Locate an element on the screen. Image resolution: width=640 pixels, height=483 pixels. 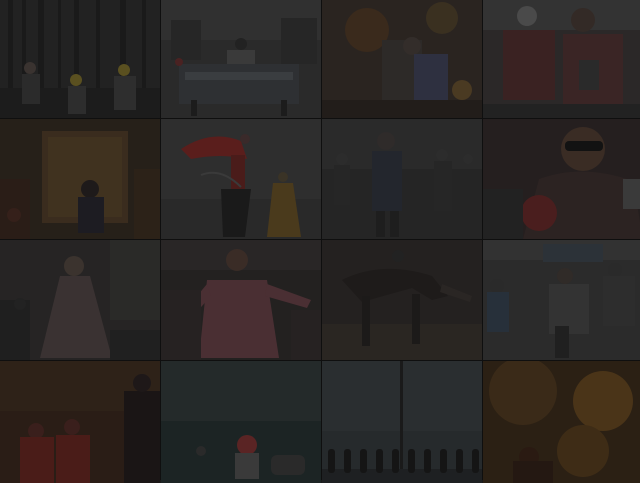
photo-tile-traffic-scooters is located at coordinates (561, 300).